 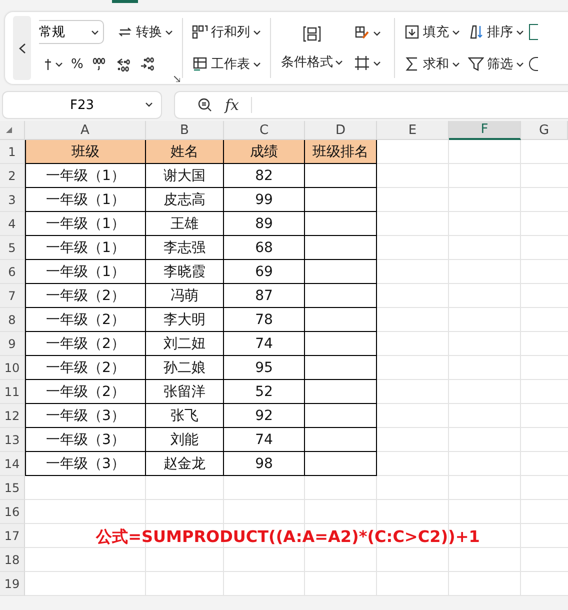 What do you see at coordinates (476, 32) in the screenshot?
I see `sort-icon` at bounding box center [476, 32].